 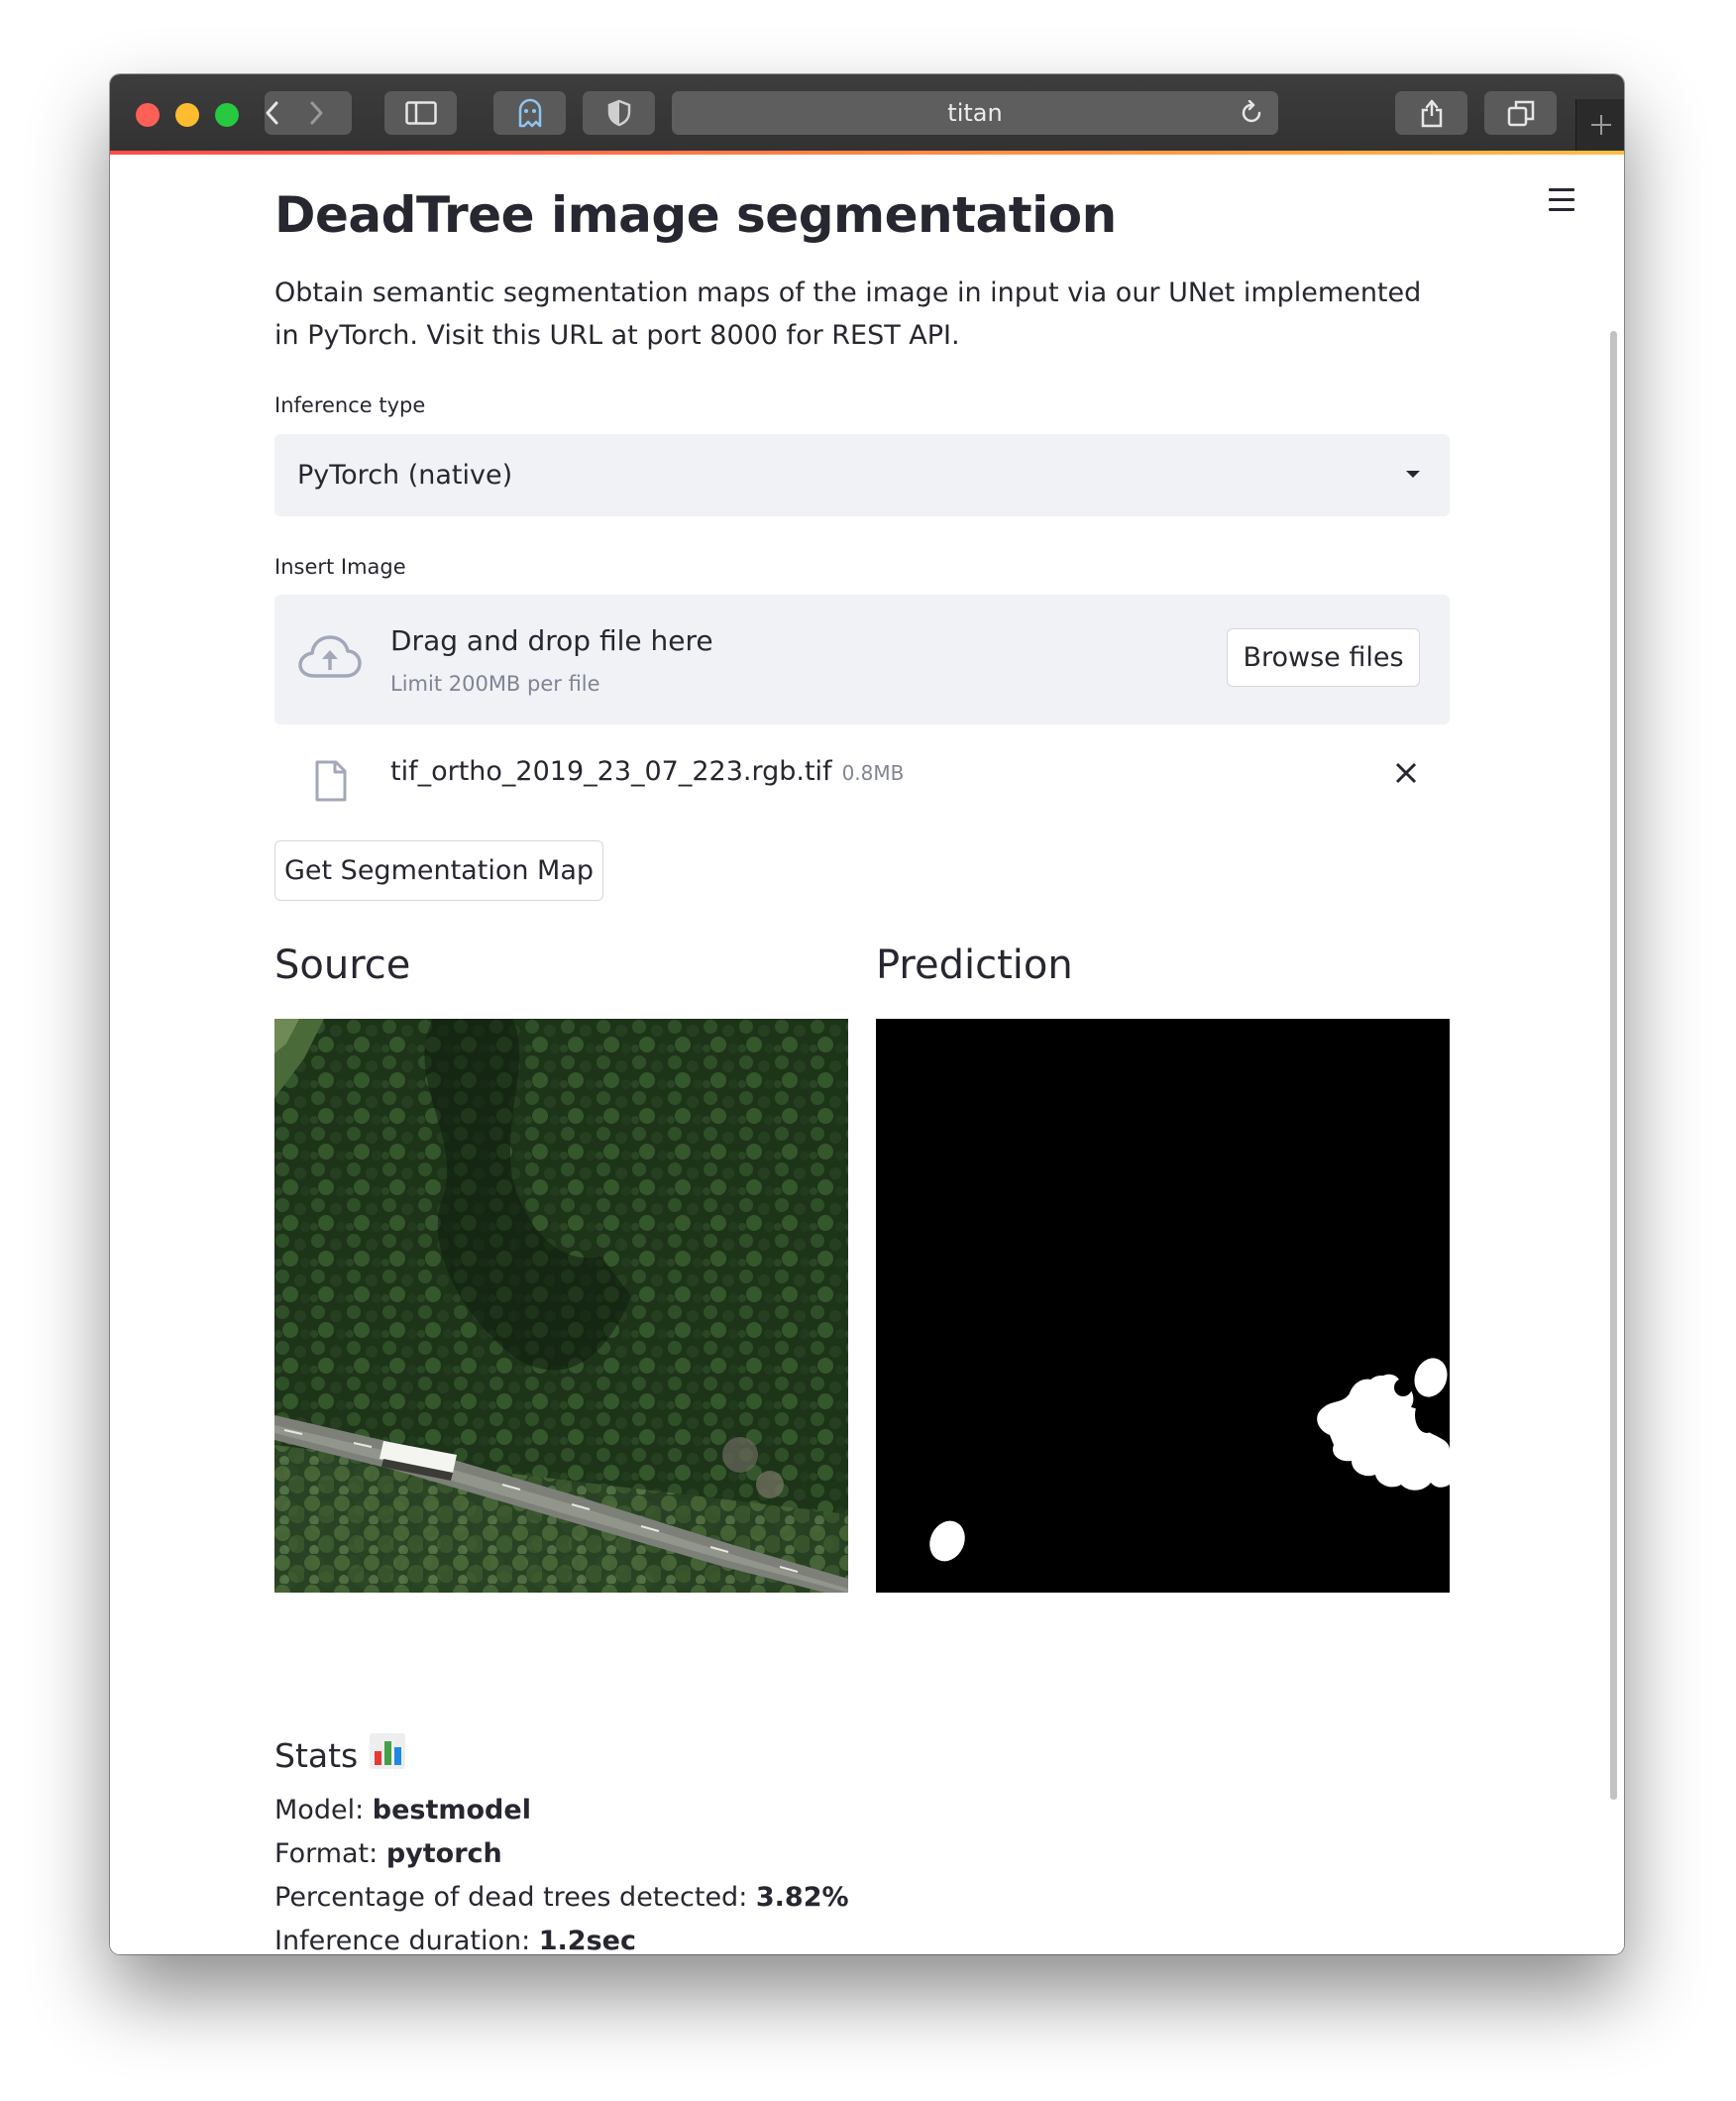 I want to click on stat-dead-trees: Percentage of dead trees detected: 3.82%, so click(x=561, y=1897).